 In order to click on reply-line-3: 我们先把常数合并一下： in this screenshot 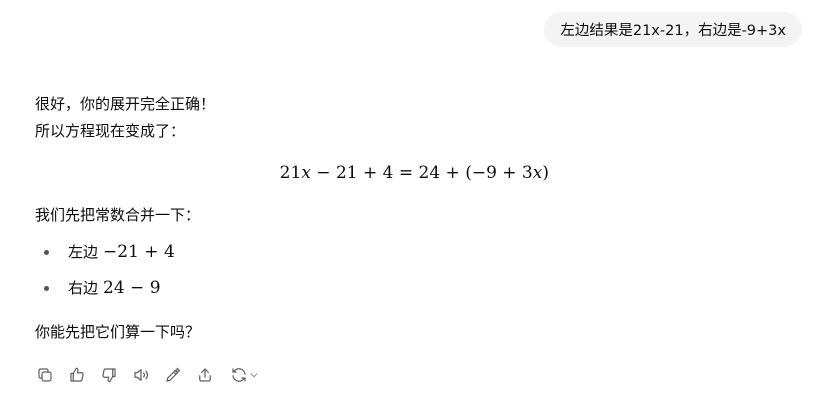, I will do `click(118, 215)`.